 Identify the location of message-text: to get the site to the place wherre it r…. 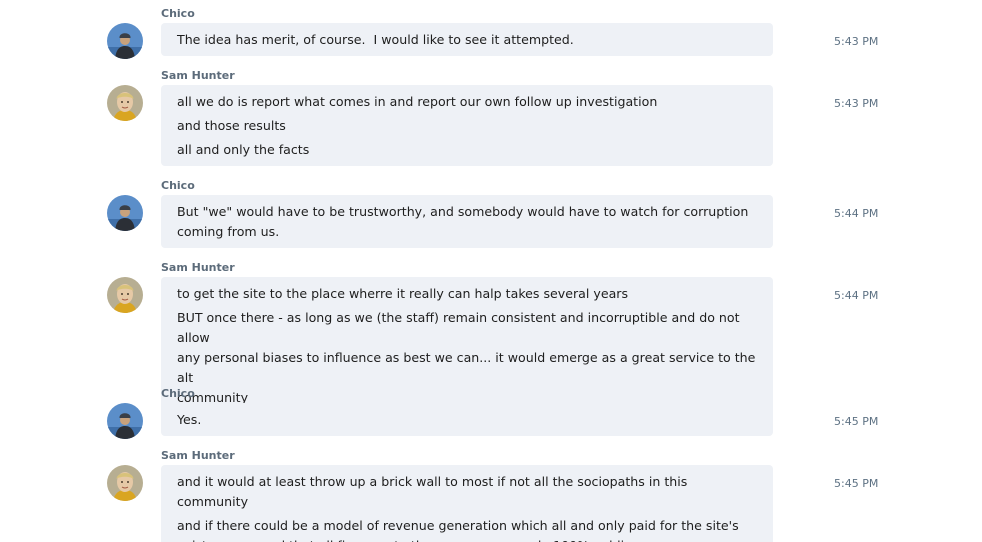
(403, 293).